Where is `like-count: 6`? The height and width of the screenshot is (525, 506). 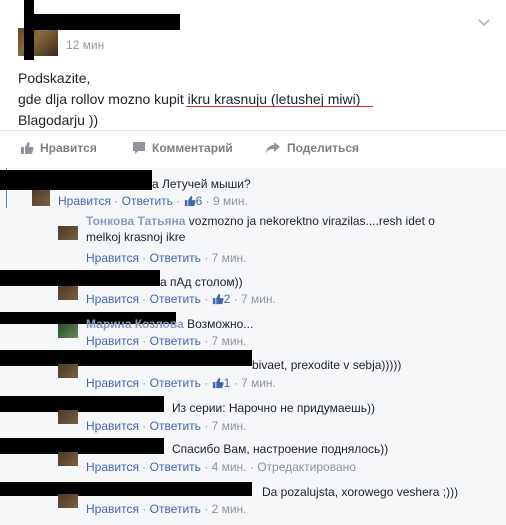
like-count: 6 is located at coordinates (199, 201).